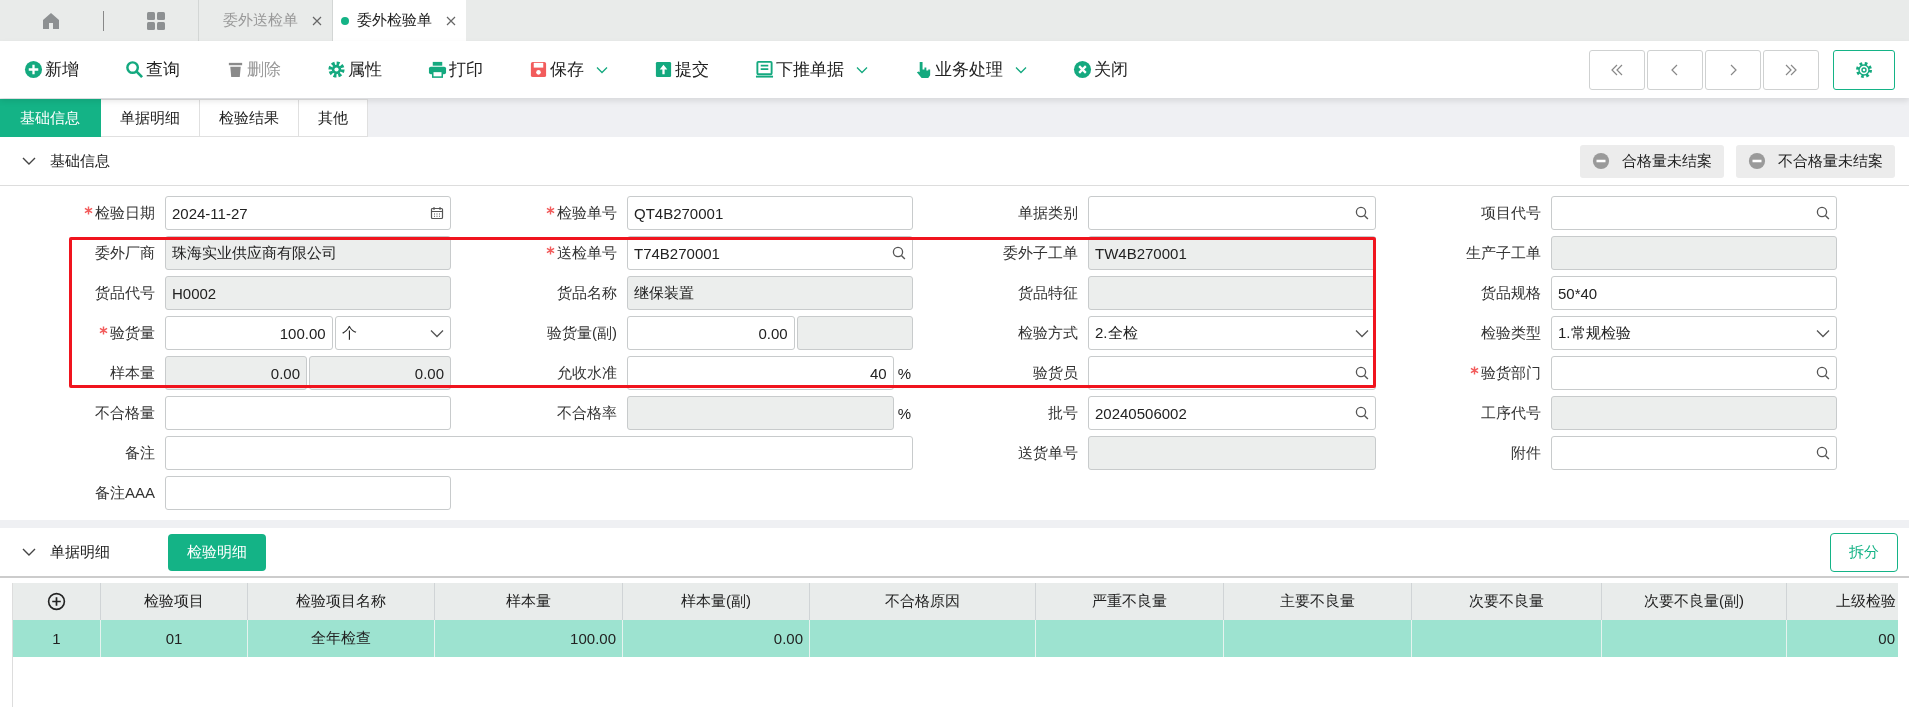 Image resolution: width=1909 pixels, height=707 pixels. Describe the element at coordinates (1815, 161) in the screenshot. I see `status-button: 不合格量未结案` at that location.